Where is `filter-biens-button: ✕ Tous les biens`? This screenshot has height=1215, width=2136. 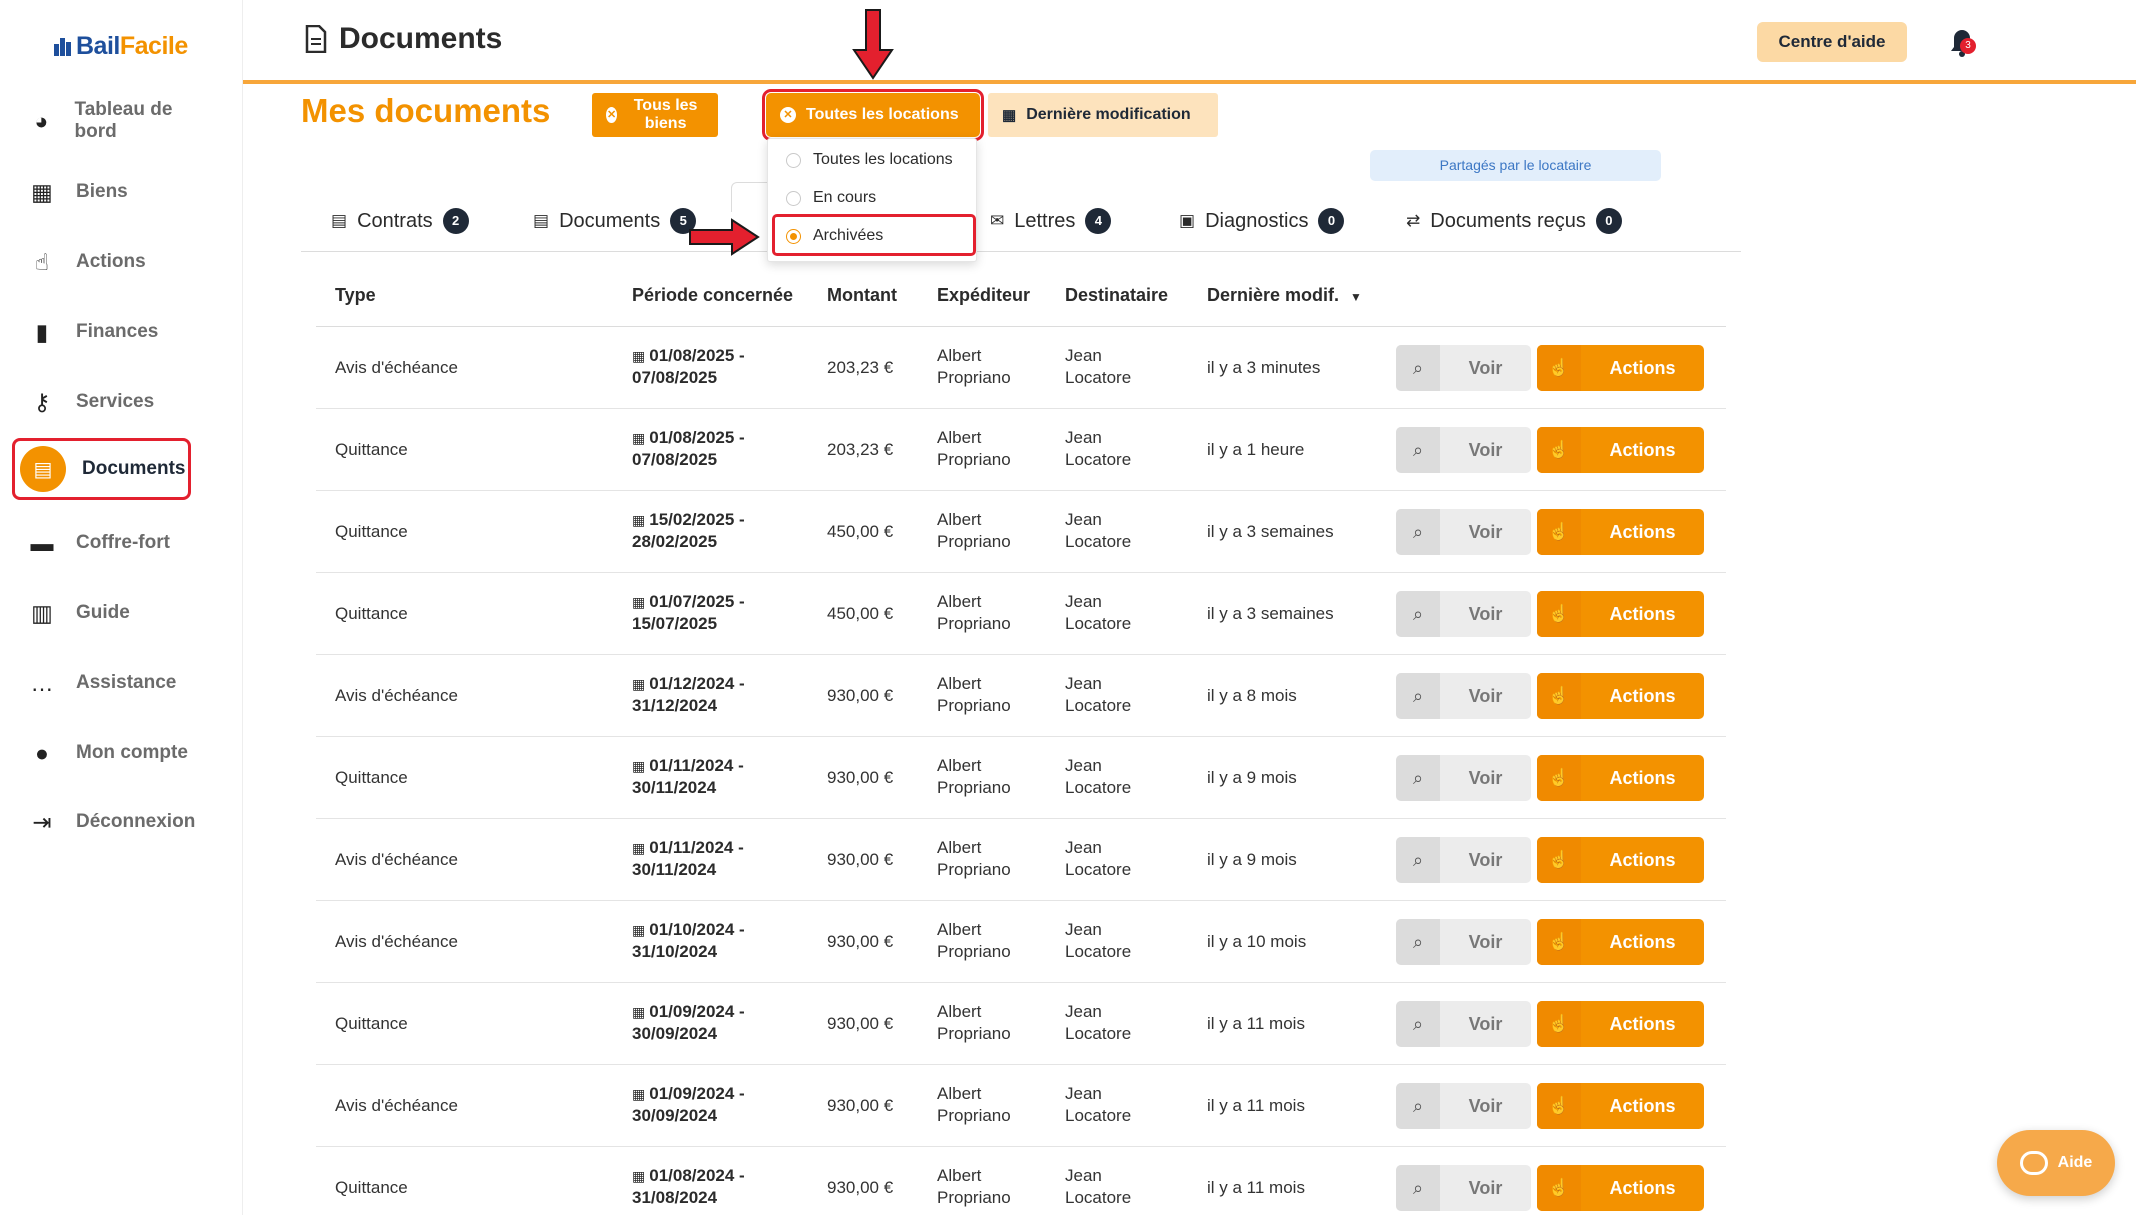
filter-biens-button: ✕ Tous les biens is located at coordinates (655, 115).